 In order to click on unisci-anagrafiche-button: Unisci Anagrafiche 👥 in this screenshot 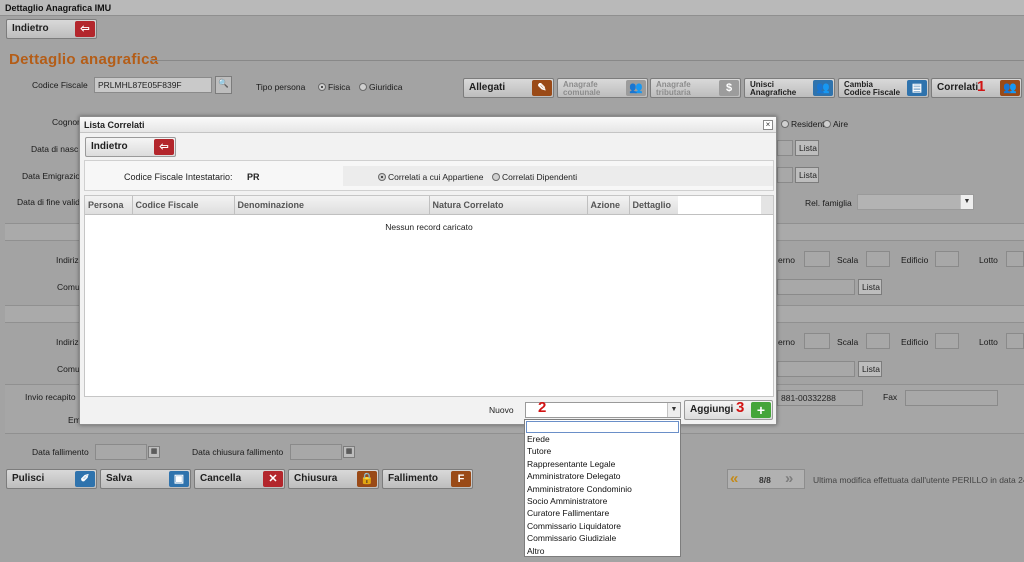, I will do `click(789, 88)`.